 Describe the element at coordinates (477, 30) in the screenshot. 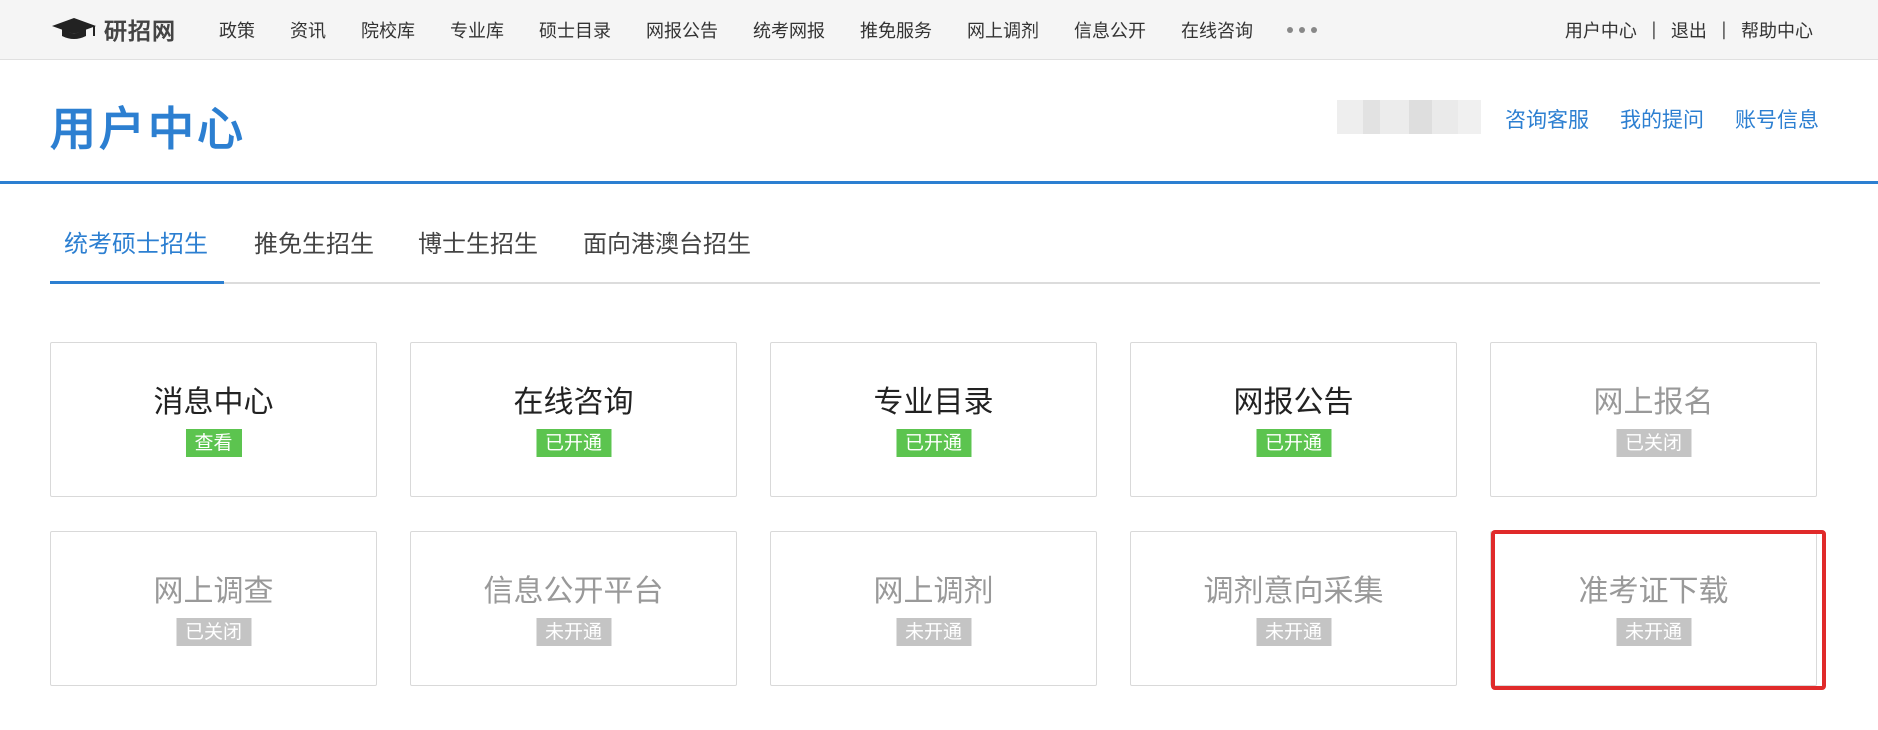

I see `nav-item-major-library: 专业库` at that location.